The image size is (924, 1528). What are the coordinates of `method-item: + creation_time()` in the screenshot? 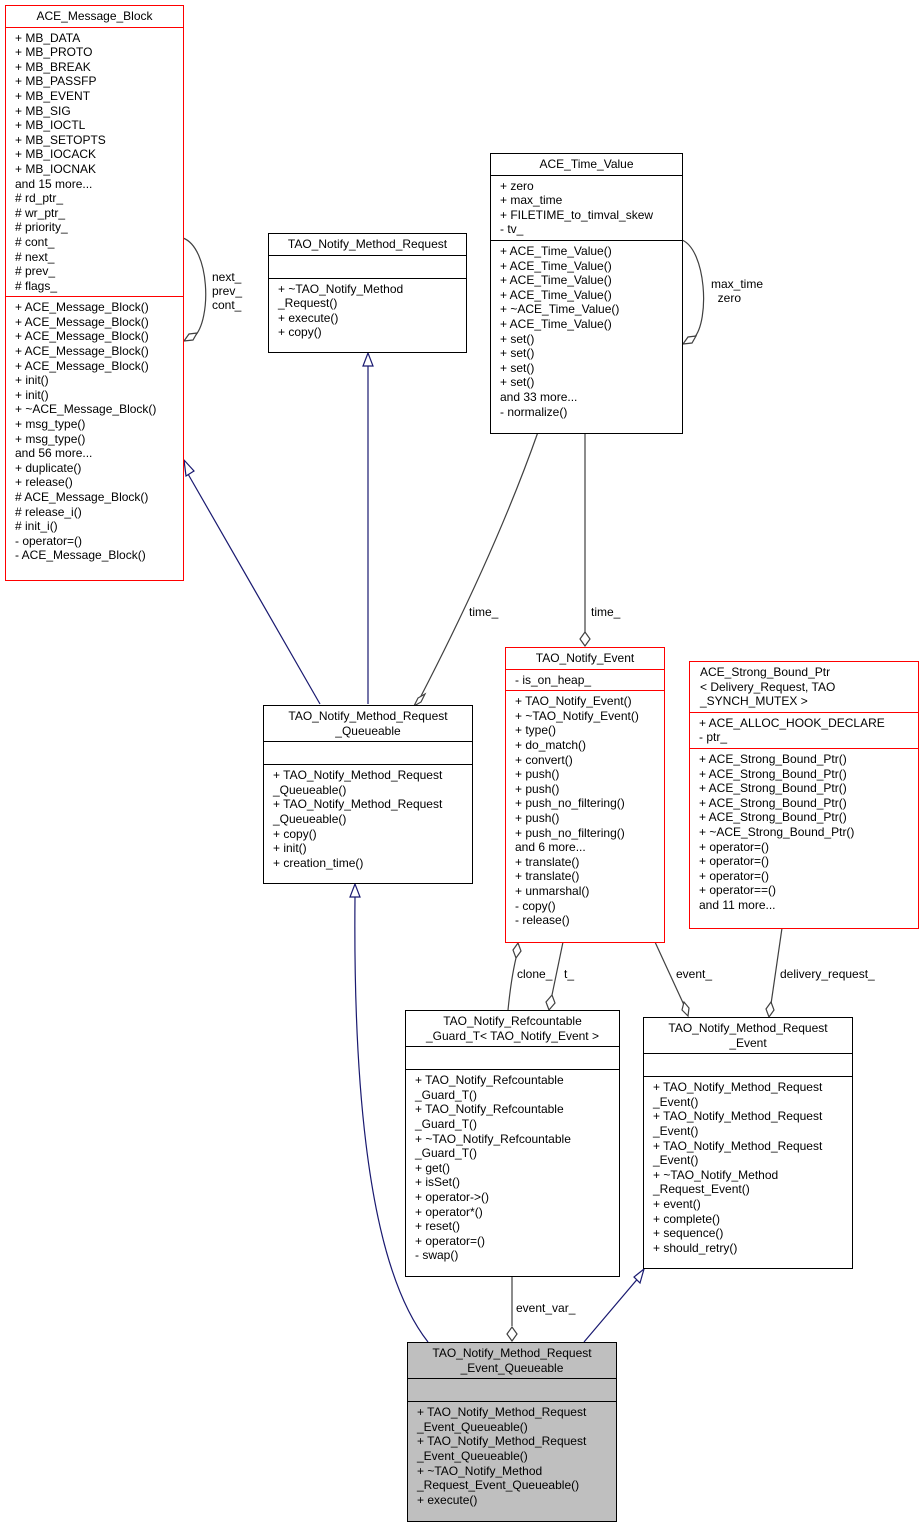 It's located at (318, 862).